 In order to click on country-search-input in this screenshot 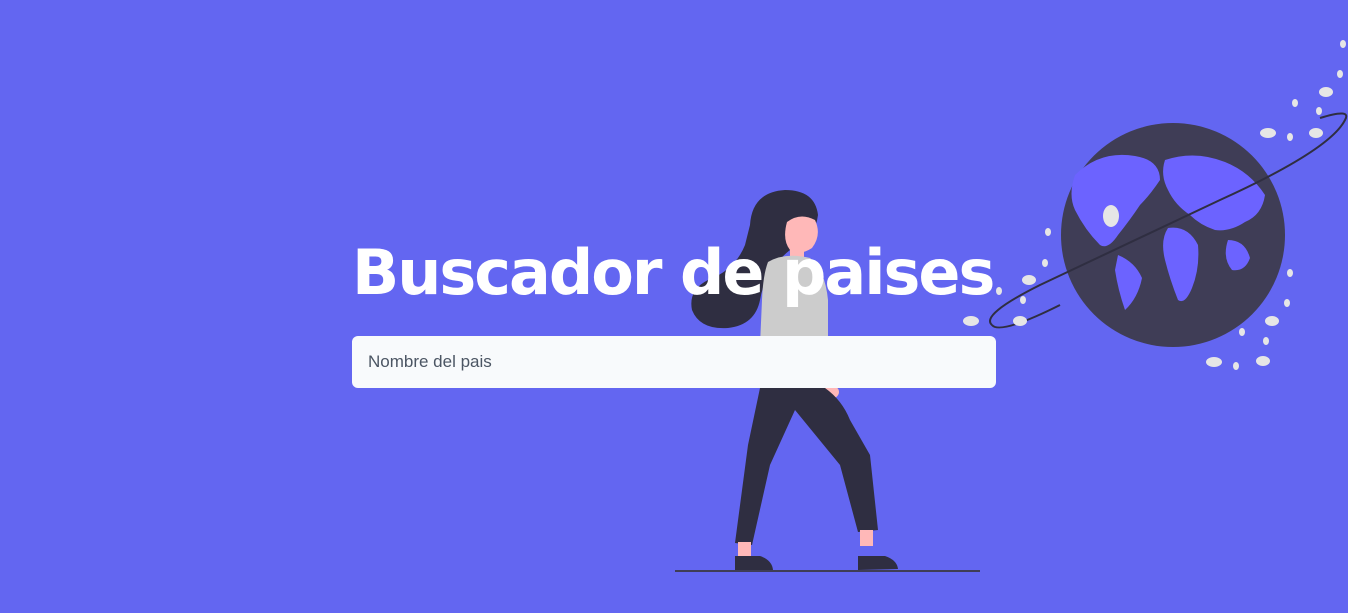, I will do `click(674, 362)`.